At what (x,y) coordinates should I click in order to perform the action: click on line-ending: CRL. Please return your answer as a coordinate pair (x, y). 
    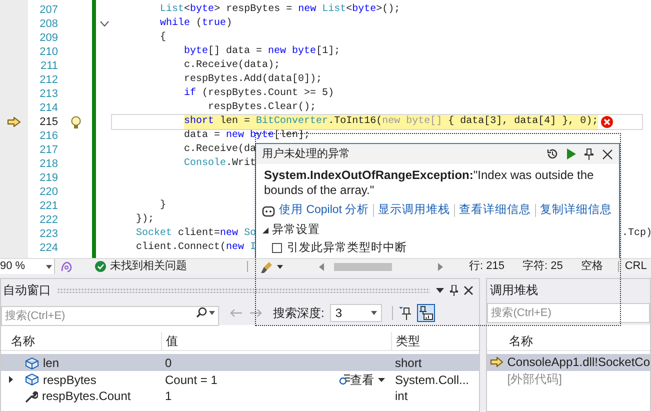
    Looking at the image, I should click on (635, 266).